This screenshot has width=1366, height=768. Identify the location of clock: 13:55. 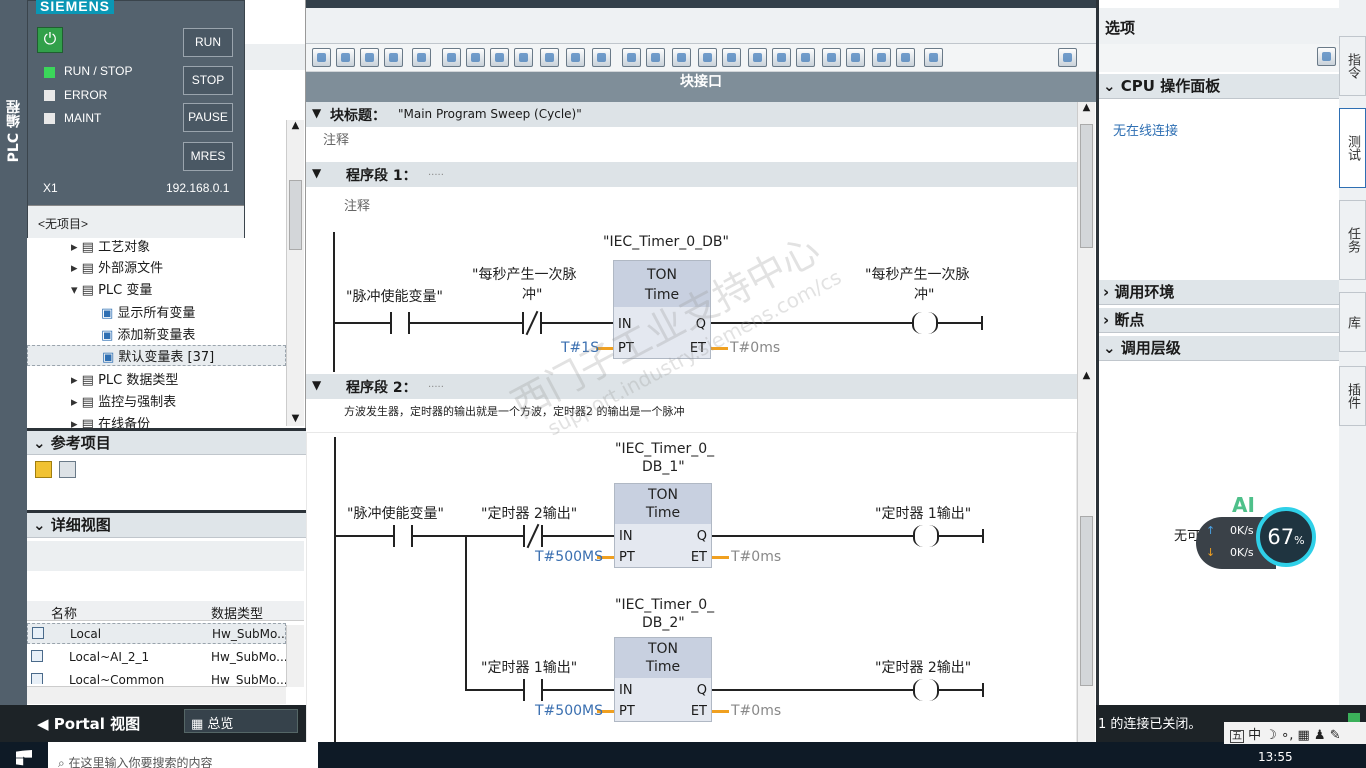
(1275, 757).